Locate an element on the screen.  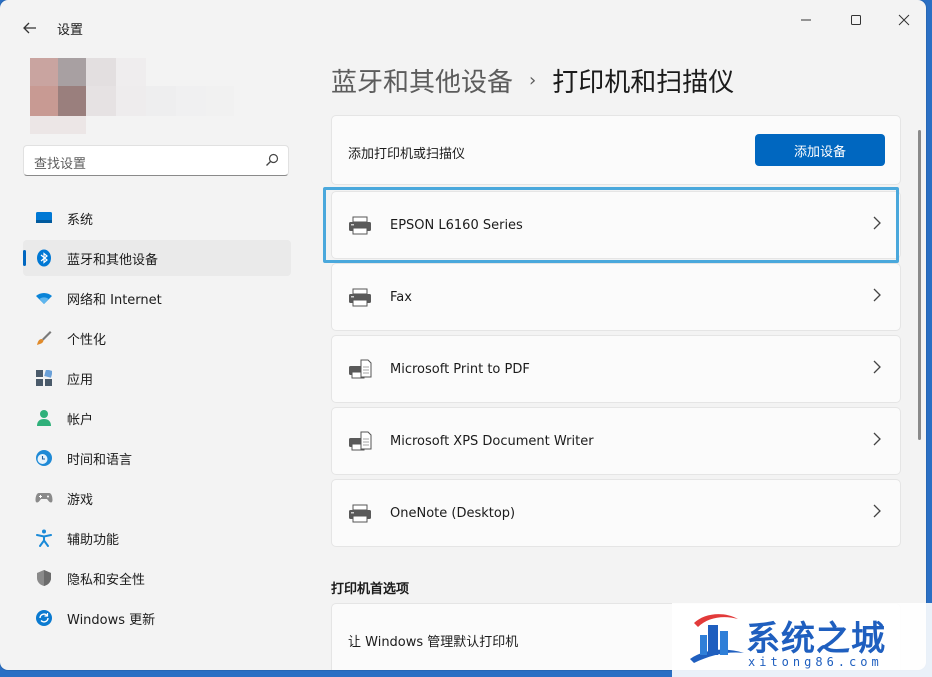
minimize-button is located at coordinates (806, 20).